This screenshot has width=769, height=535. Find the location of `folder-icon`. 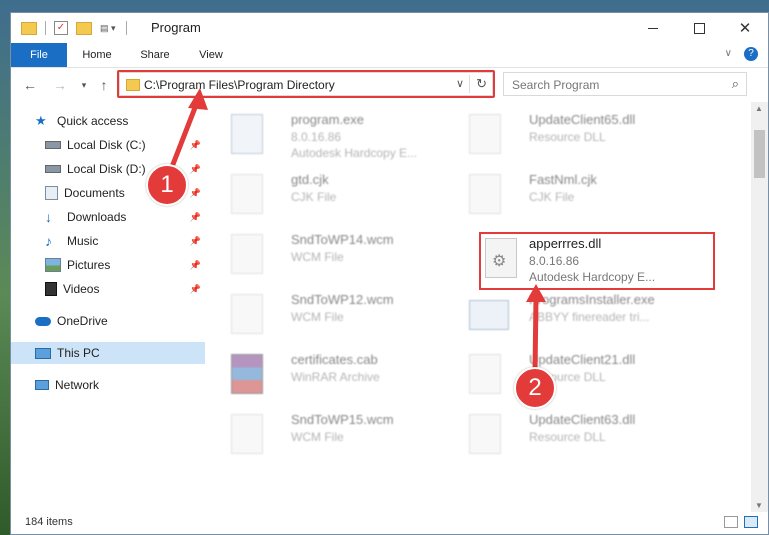

folder-icon is located at coordinates (29, 28).